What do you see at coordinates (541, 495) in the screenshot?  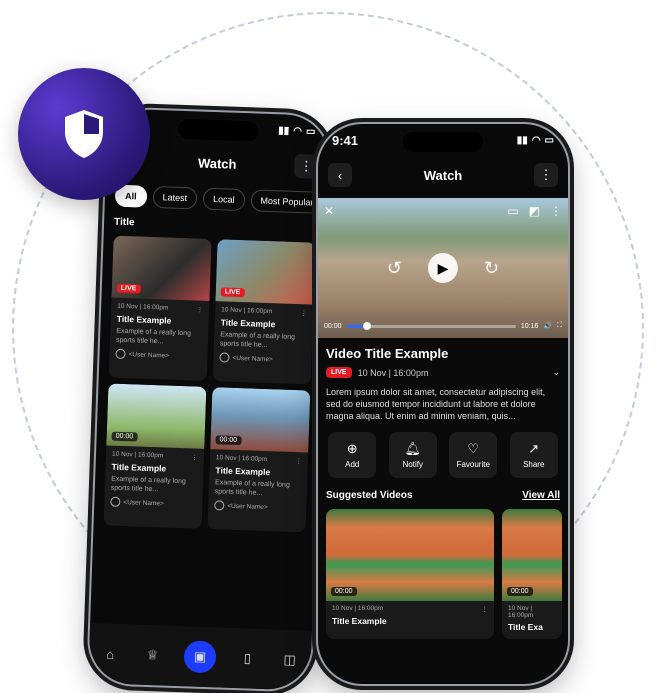 I see `view-all-link: View All` at bounding box center [541, 495].